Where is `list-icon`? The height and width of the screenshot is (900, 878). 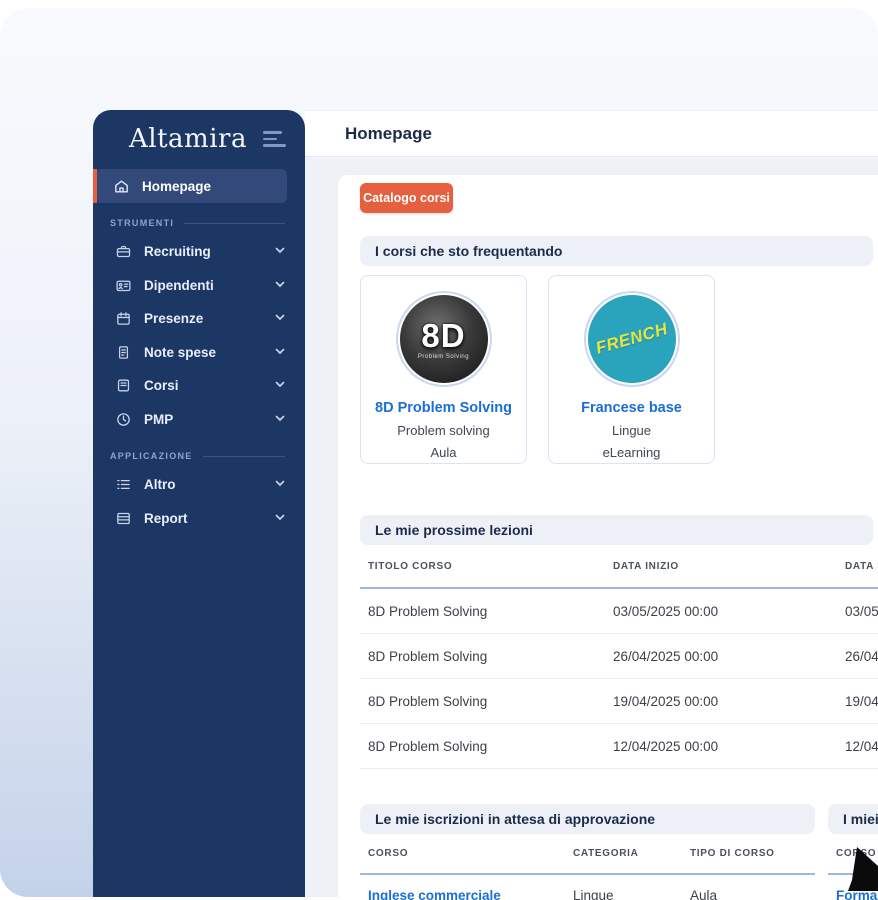 list-icon is located at coordinates (123, 484).